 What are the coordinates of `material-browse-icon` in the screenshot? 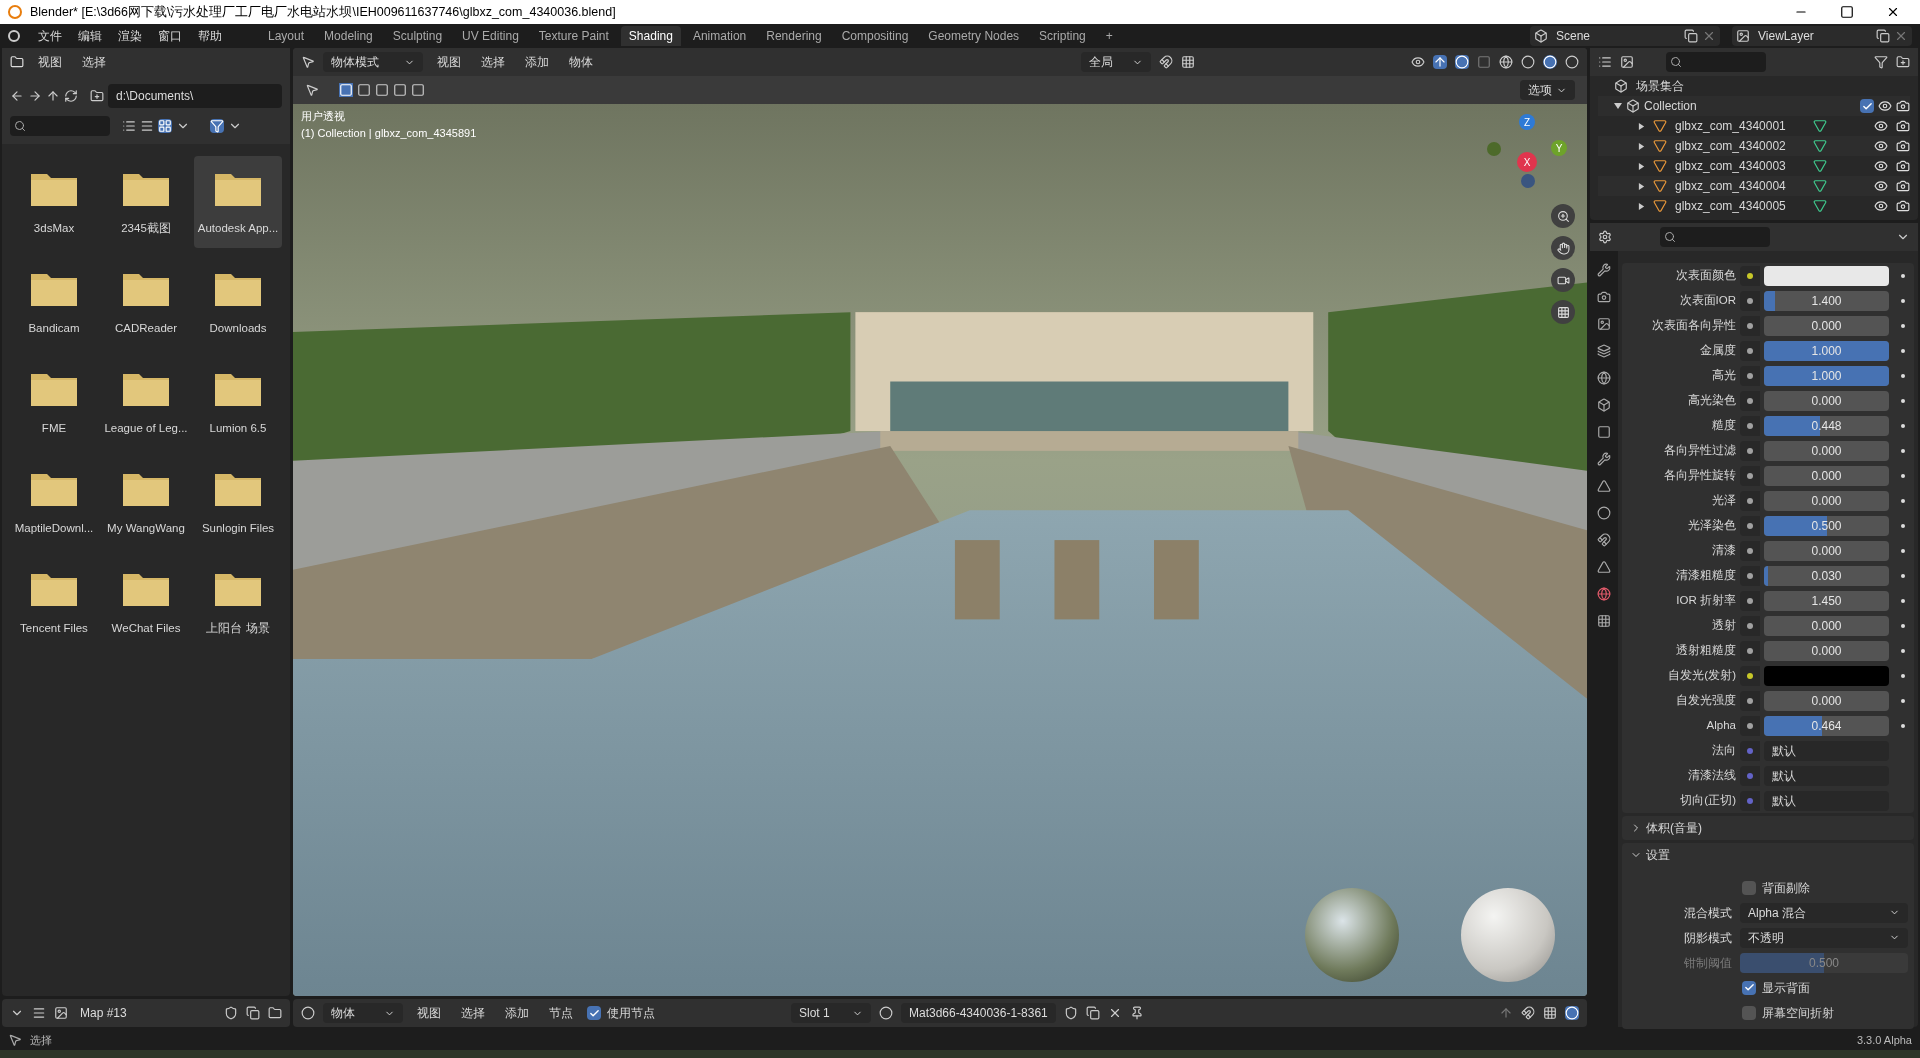 It's located at (886, 1013).